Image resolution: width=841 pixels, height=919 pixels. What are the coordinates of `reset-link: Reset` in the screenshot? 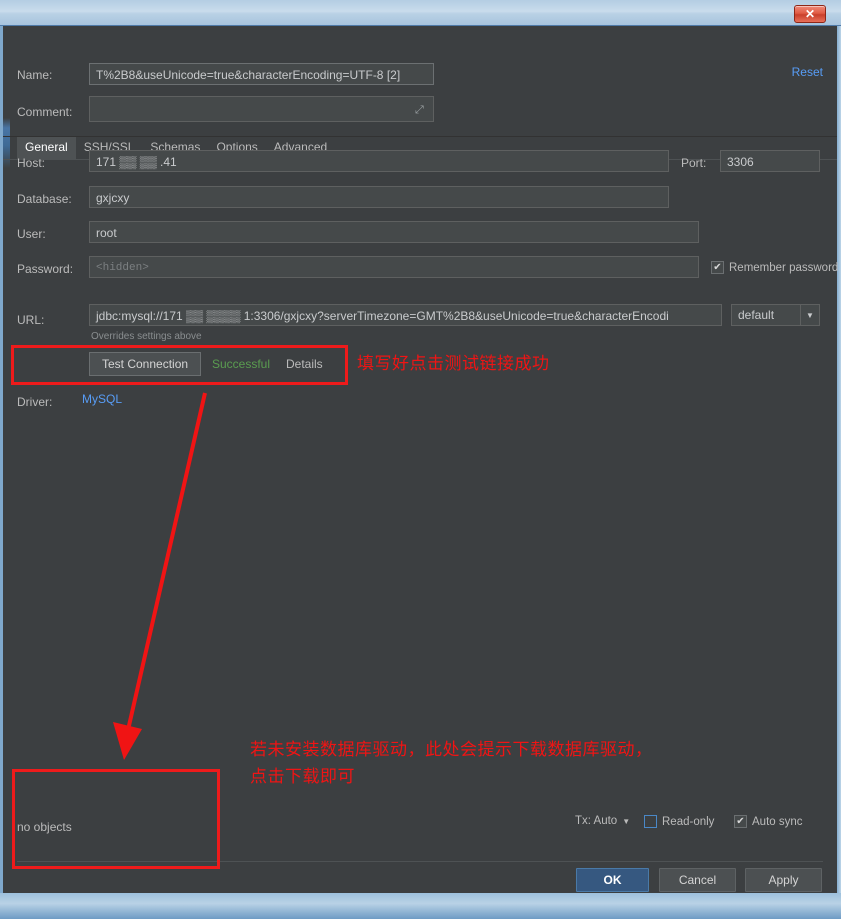 It's located at (807, 72).